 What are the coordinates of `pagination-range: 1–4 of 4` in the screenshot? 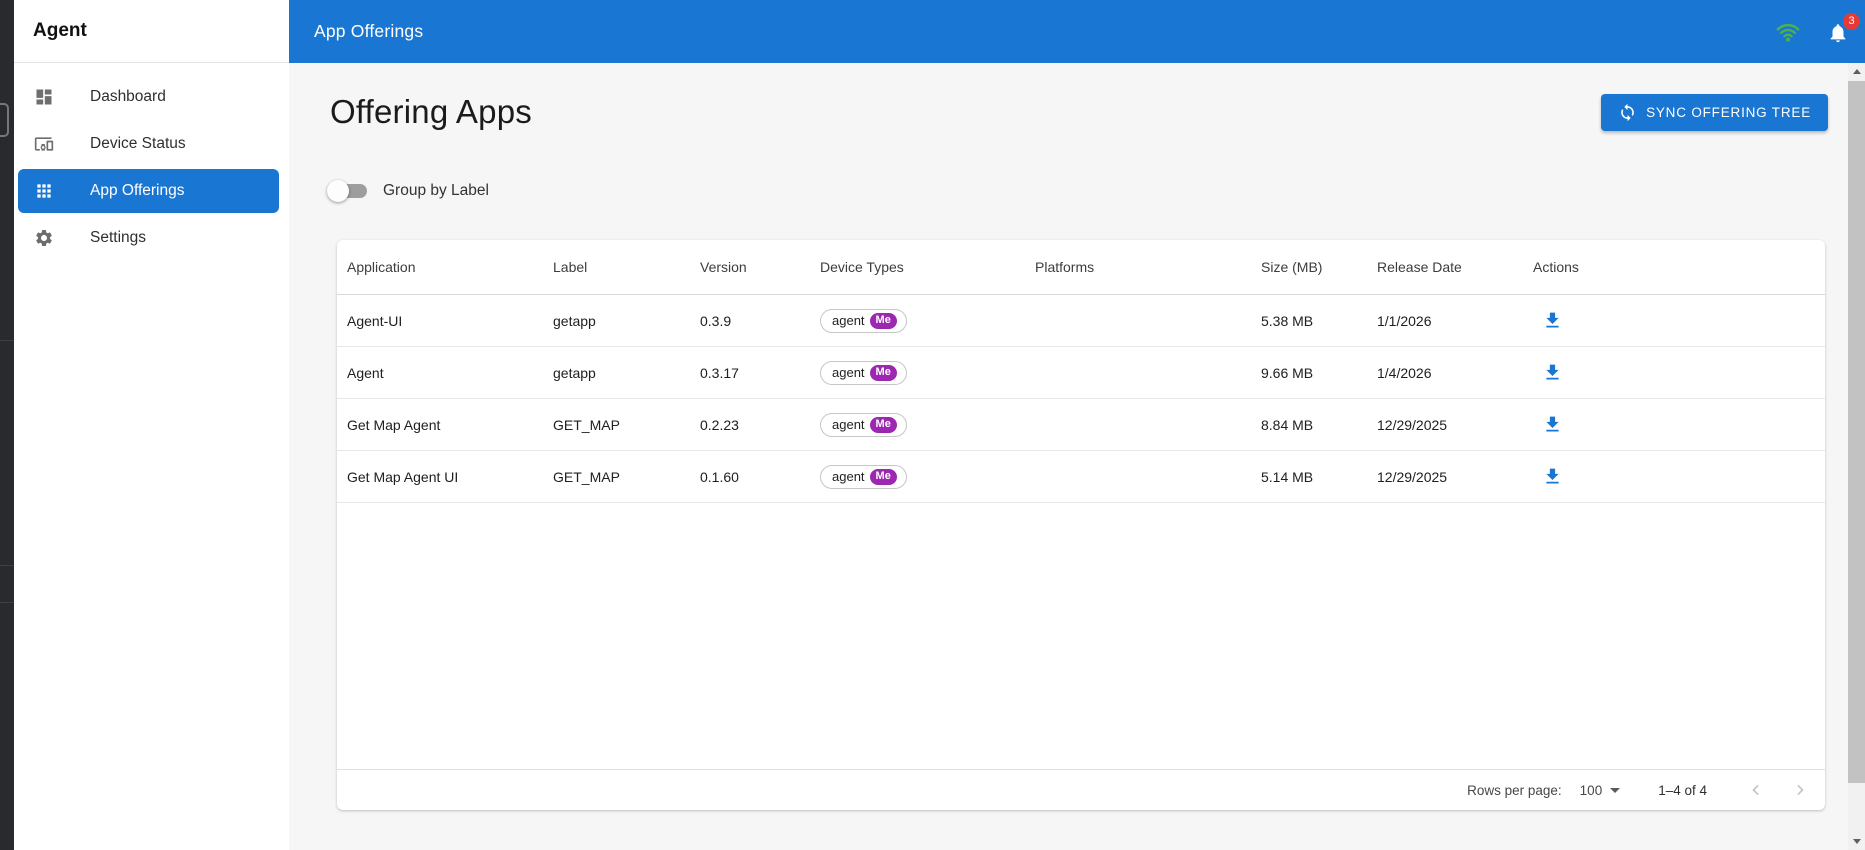 It's located at (1682, 790).